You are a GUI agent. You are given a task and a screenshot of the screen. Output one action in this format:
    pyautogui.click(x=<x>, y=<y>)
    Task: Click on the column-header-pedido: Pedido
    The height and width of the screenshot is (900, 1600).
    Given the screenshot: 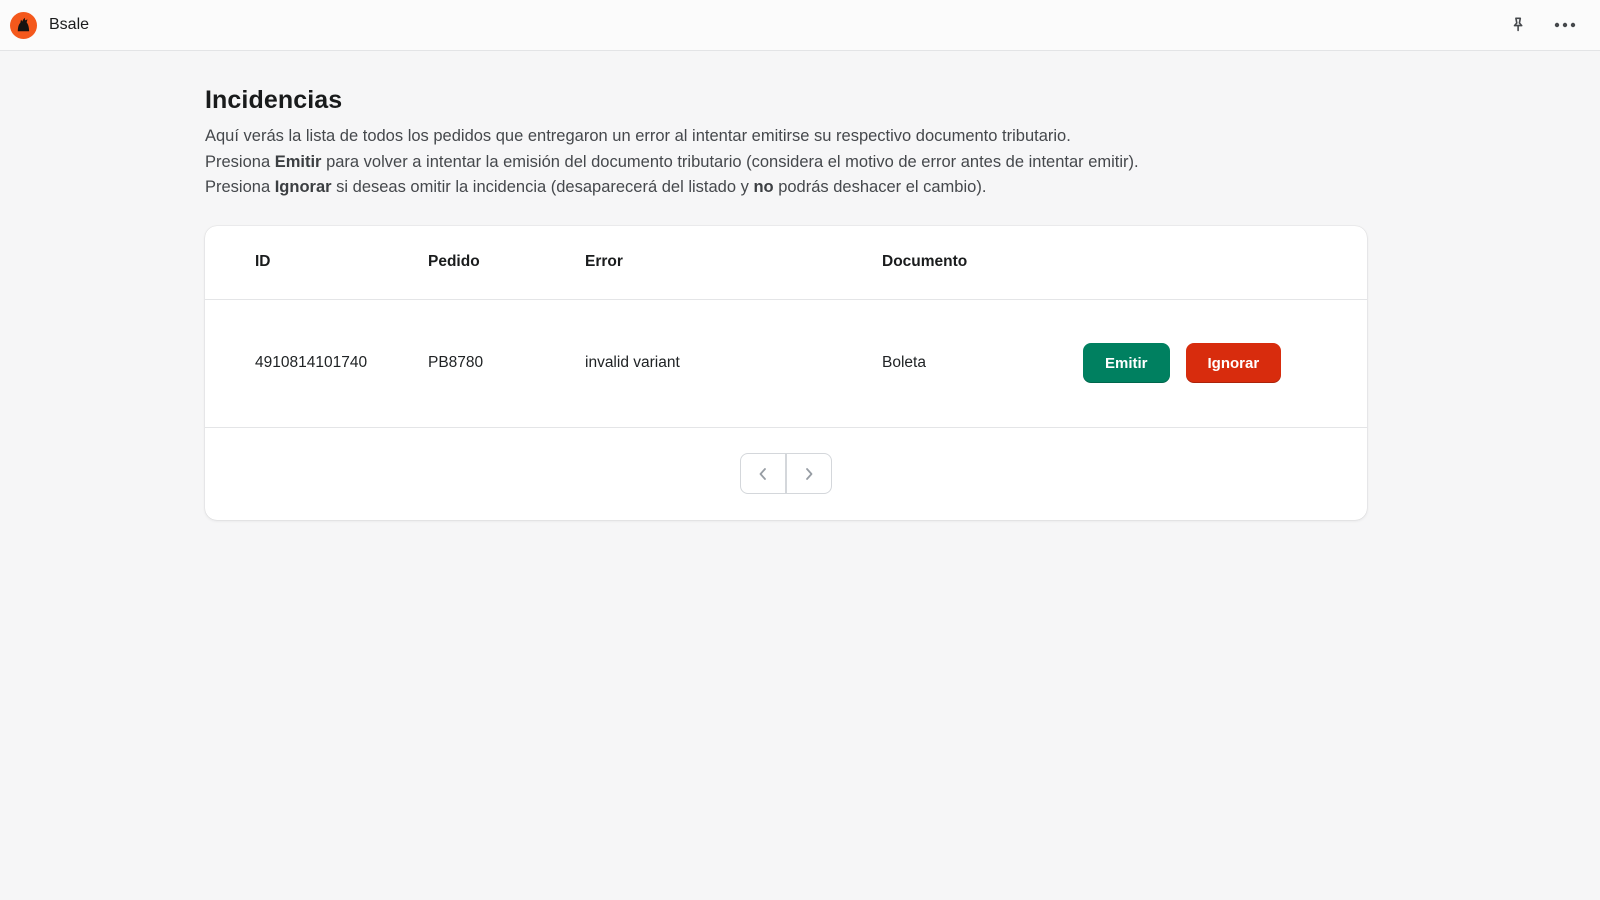 What is the action you would take?
    pyautogui.click(x=454, y=261)
    